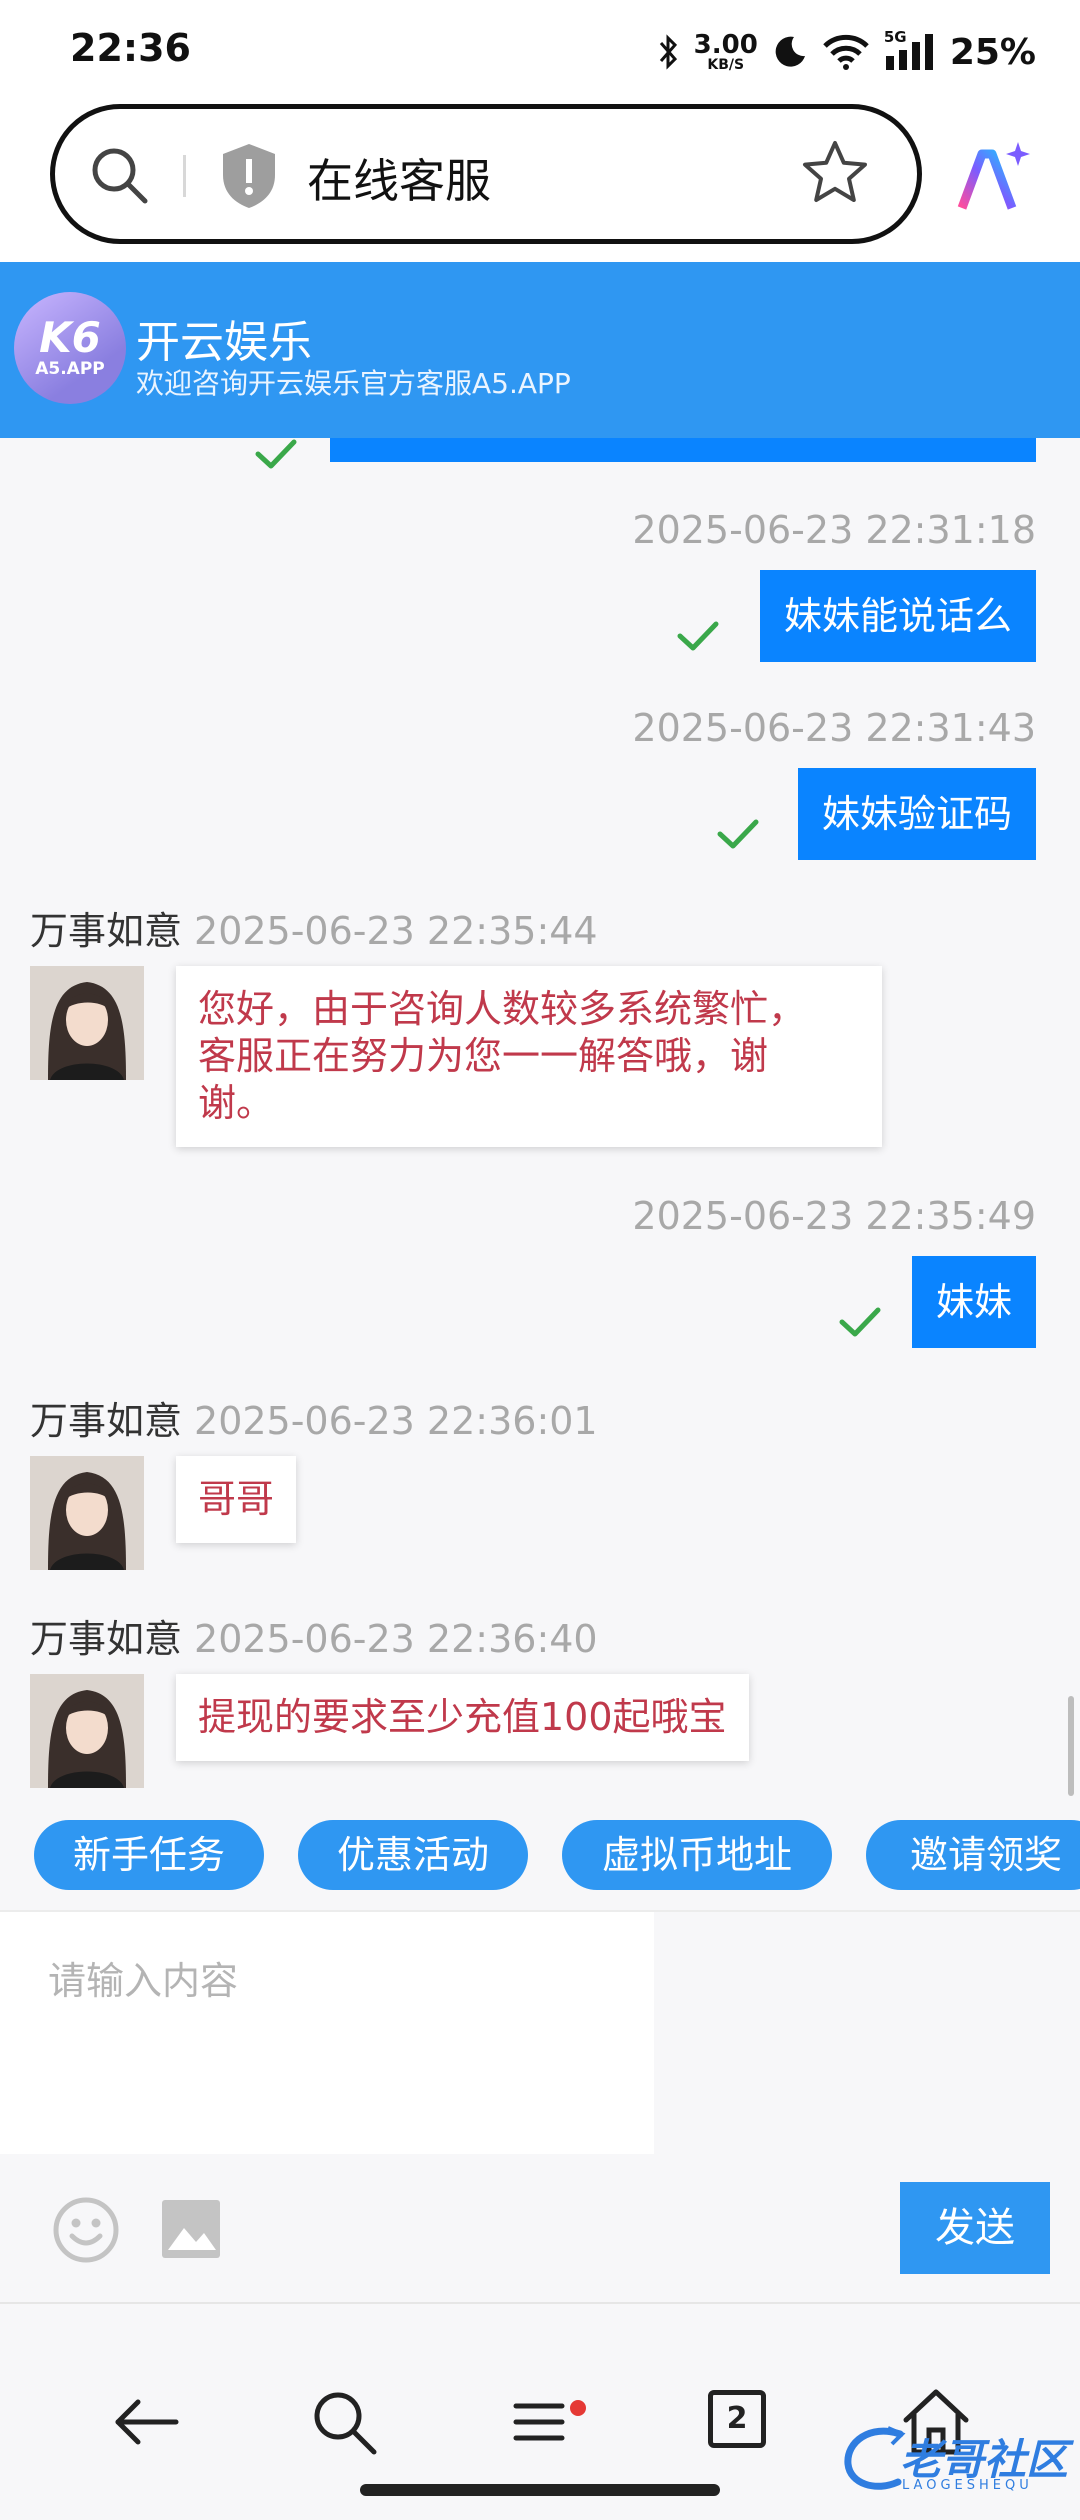 Image resolution: width=1080 pixels, height=2520 pixels. Describe the element at coordinates (1071, 1746) in the screenshot. I see `scrollbar` at that location.